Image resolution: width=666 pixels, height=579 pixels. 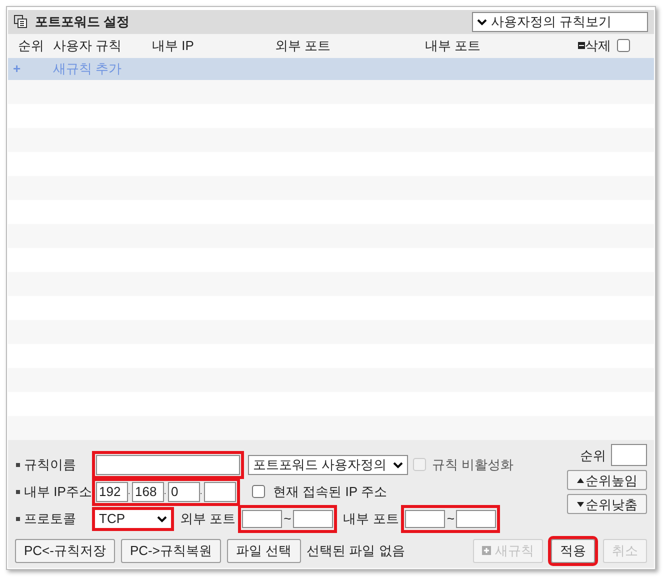 What do you see at coordinates (184, 492) in the screenshot?
I see `ip-octet-field: 0` at bounding box center [184, 492].